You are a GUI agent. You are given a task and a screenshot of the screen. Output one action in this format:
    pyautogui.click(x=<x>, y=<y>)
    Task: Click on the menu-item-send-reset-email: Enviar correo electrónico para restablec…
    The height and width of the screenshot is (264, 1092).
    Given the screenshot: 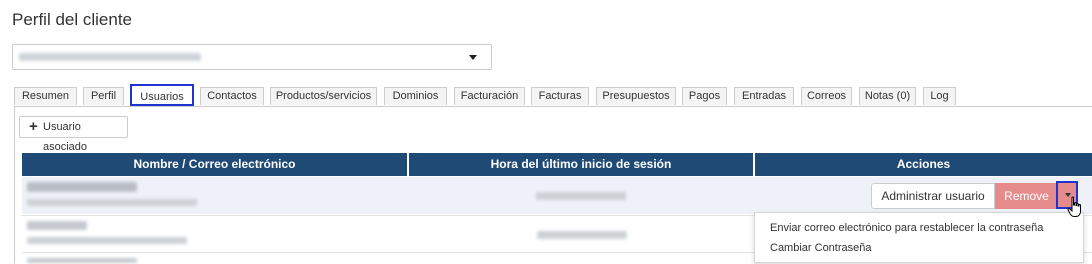 What is the action you would take?
    pyautogui.click(x=906, y=228)
    